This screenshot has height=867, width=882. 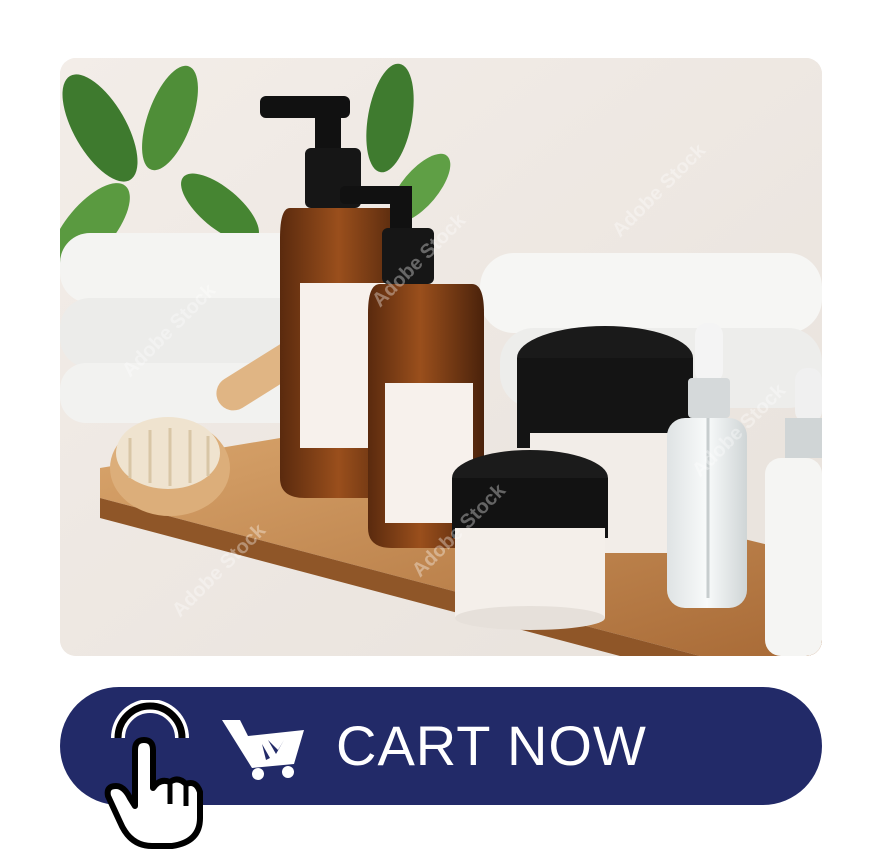 I want to click on pointing-hand-icon, so click(x=153, y=774).